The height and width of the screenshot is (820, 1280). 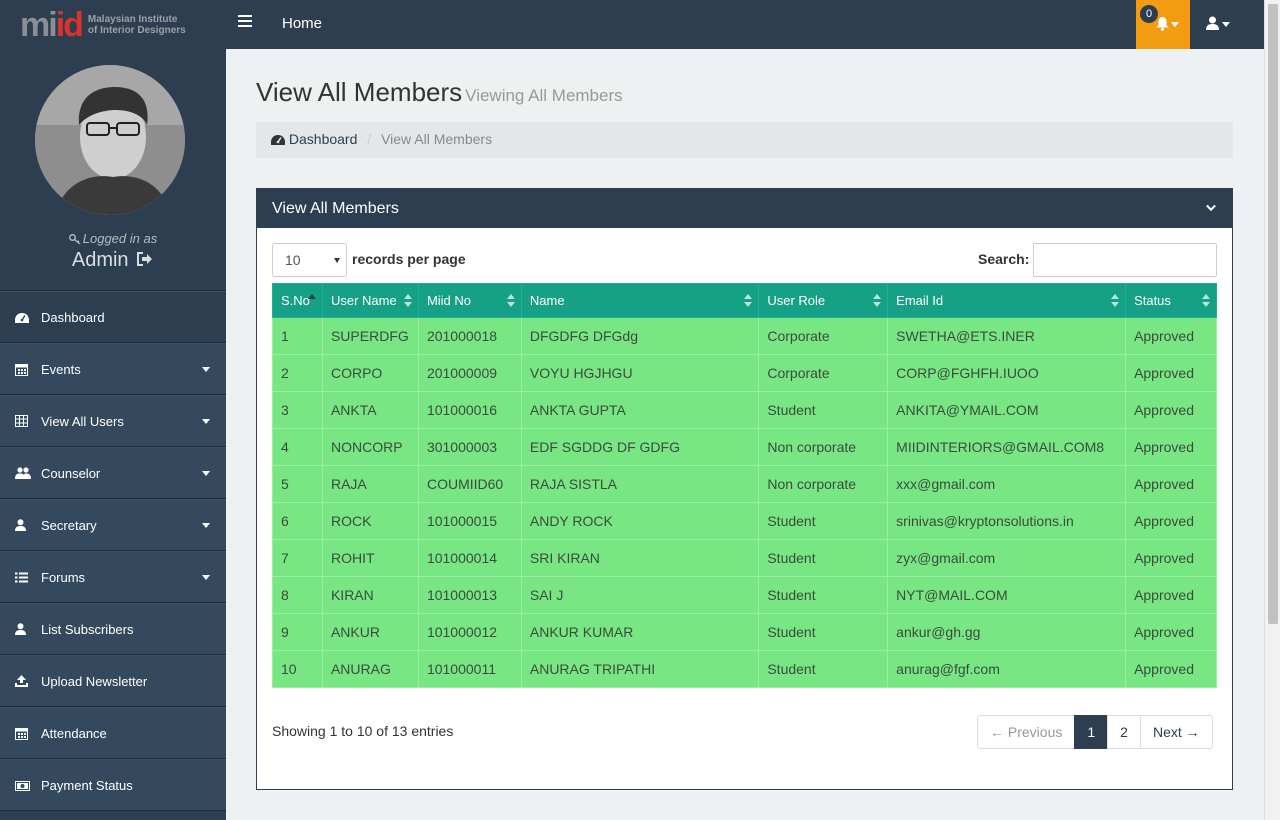 I want to click on column-header-email-id: Email Id, so click(x=1007, y=300).